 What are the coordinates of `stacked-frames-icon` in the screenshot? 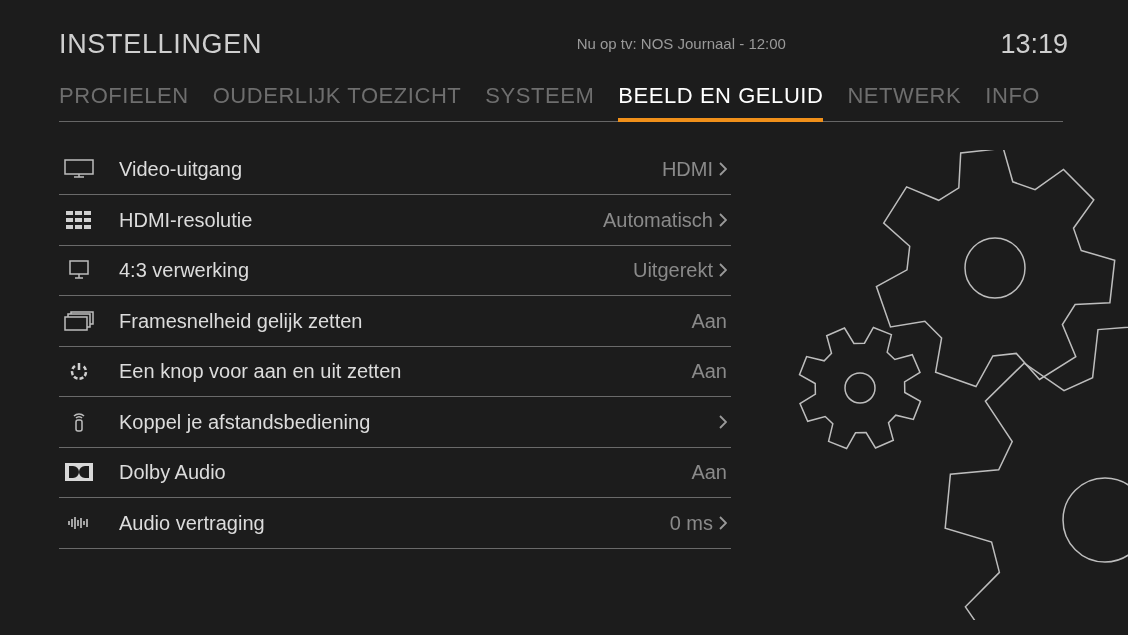 It's located at (79, 320).